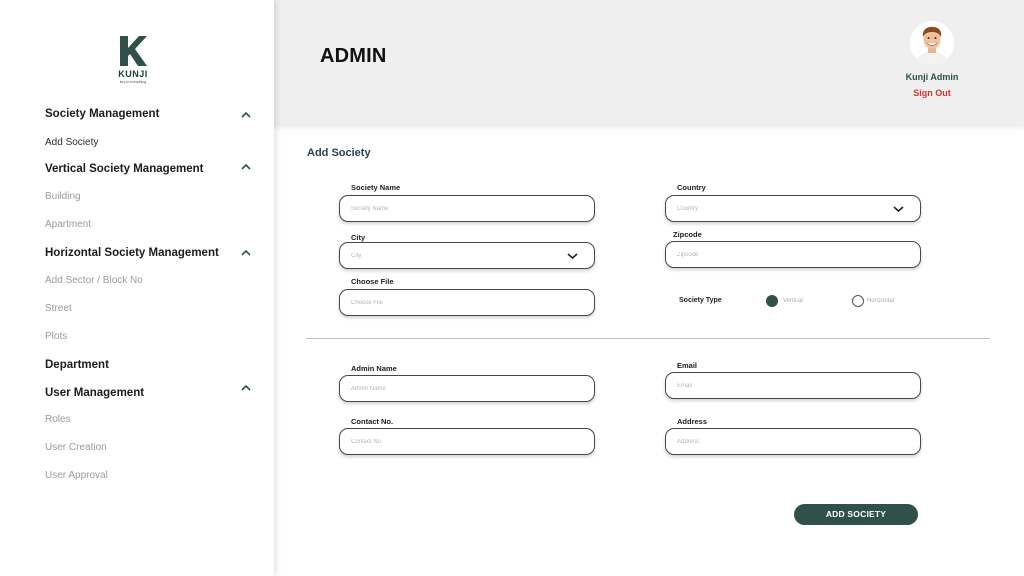  What do you see at coordinates (102, 114) in the screenshot?
I see `nav-section-society-management: Society Management` at bounding box center [102, 114].